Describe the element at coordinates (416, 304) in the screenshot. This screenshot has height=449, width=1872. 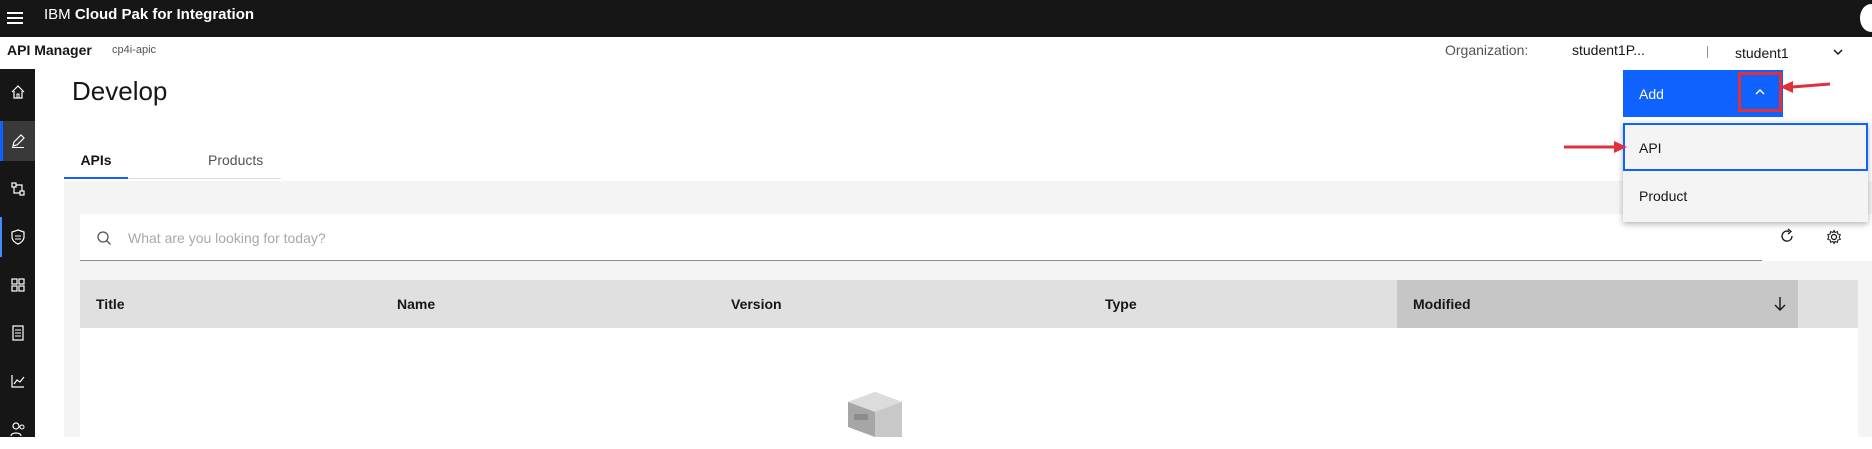
I see `column-name: Name` at that location.